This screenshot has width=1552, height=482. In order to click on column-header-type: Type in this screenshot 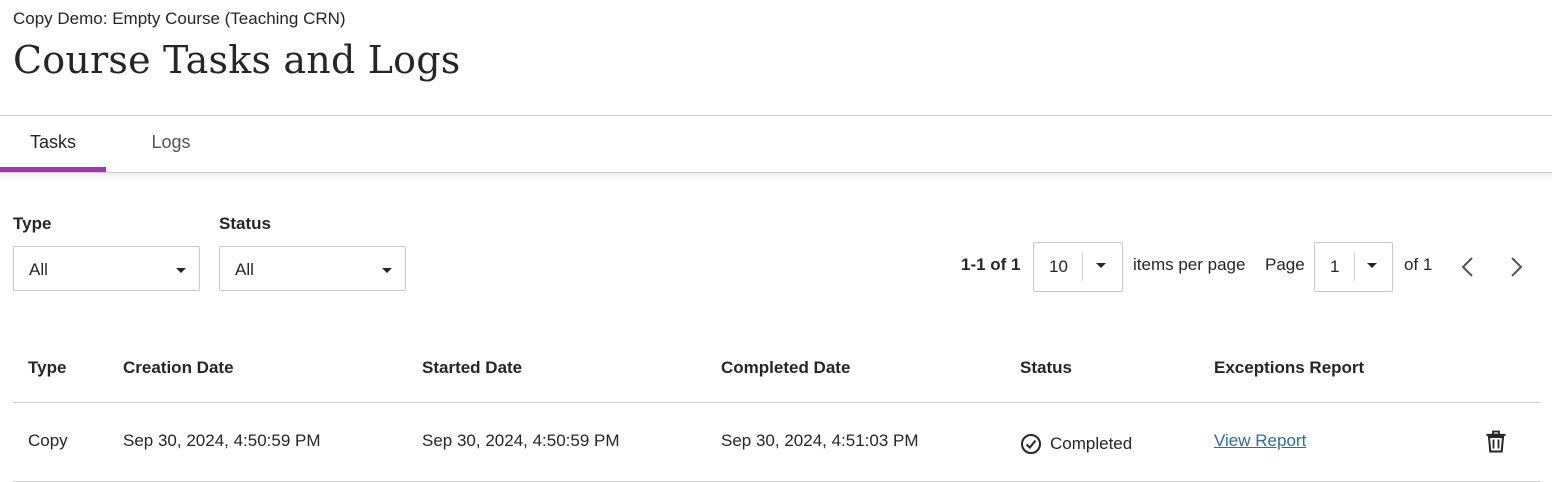, I will do `click(47, 367)`.